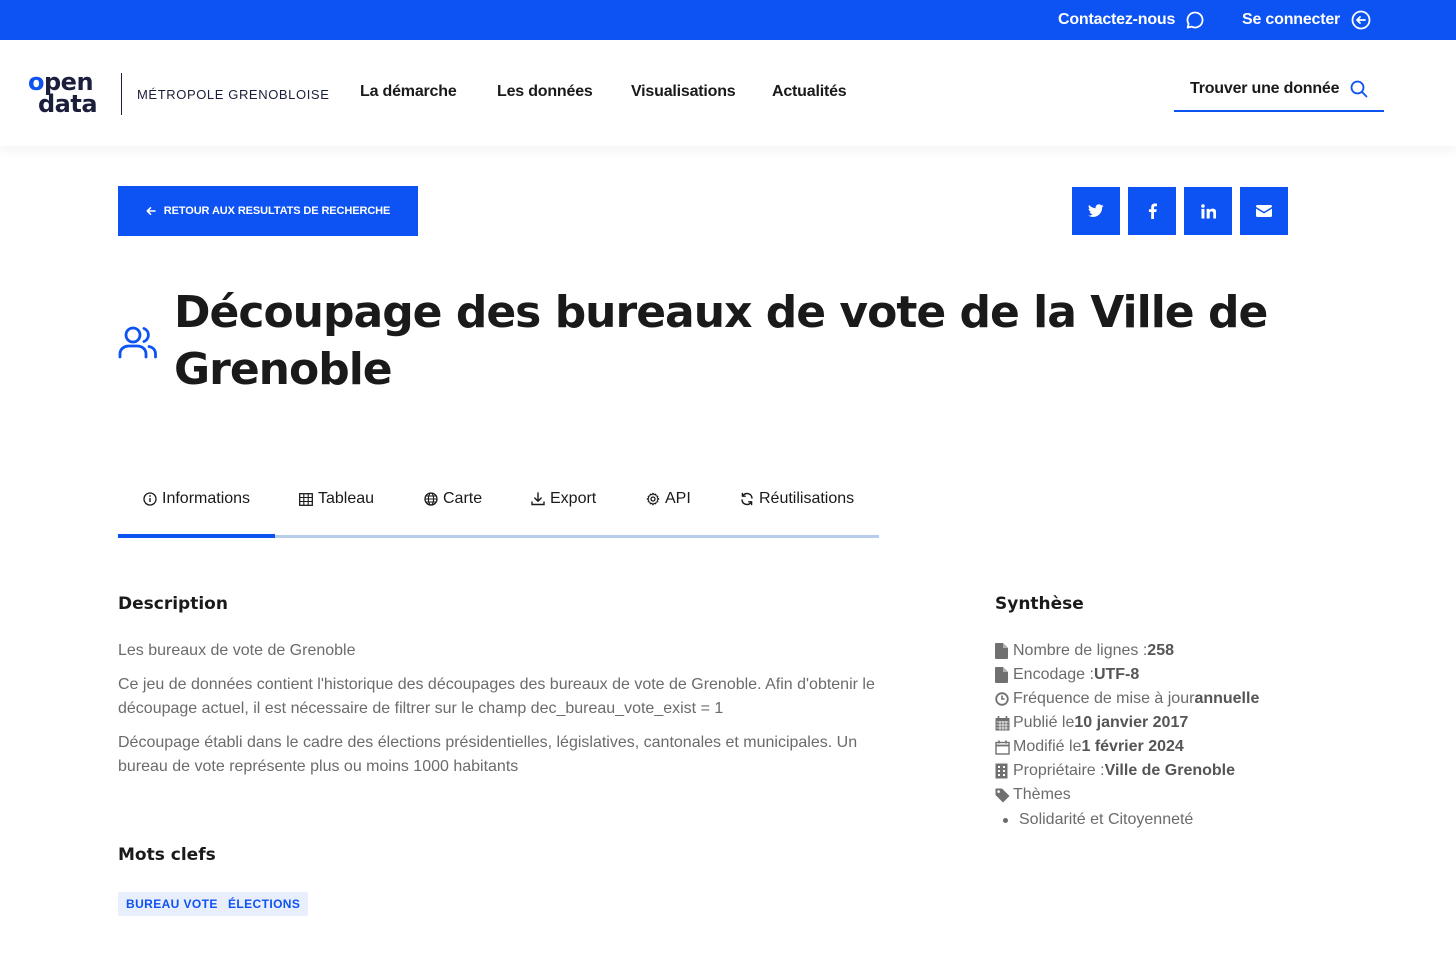 The image size is (1456, 956). What do you see at coordinates (1039, 604) in the screenshot?
I see `synthese-heading: Synthèse` at bounding box center [1039, 604].